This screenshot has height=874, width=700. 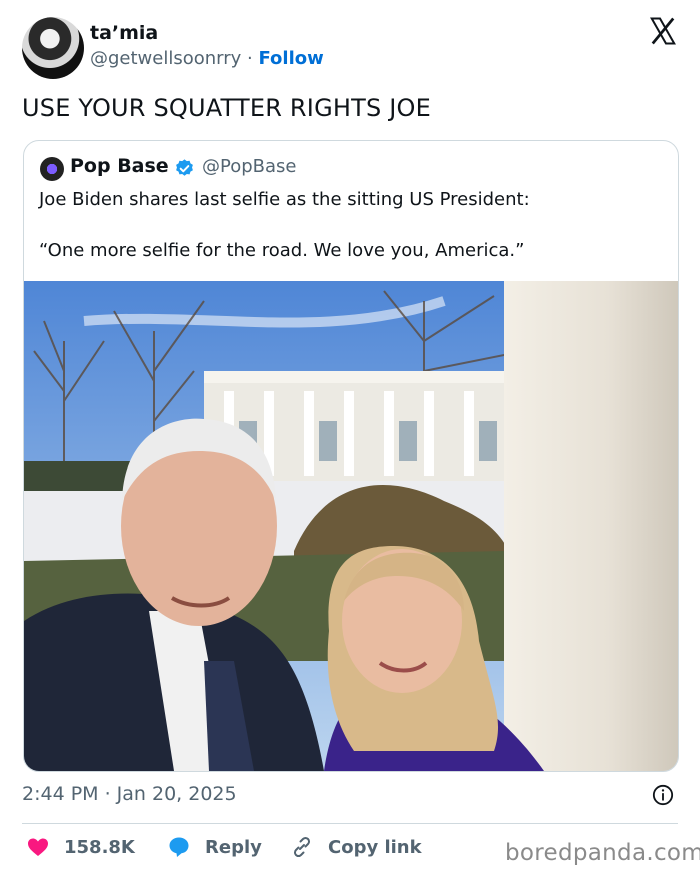 What do you see at coordinates (350, 823) in the screenshot?
I see `divider` at bounding box center [350, 823].